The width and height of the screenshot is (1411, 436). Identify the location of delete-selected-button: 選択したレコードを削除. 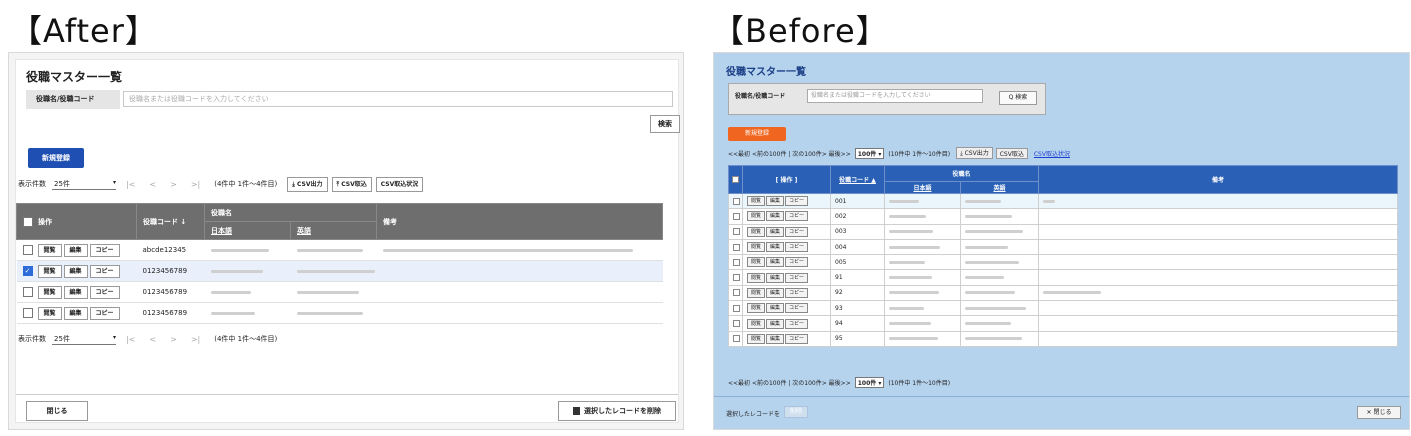
(617, 411).